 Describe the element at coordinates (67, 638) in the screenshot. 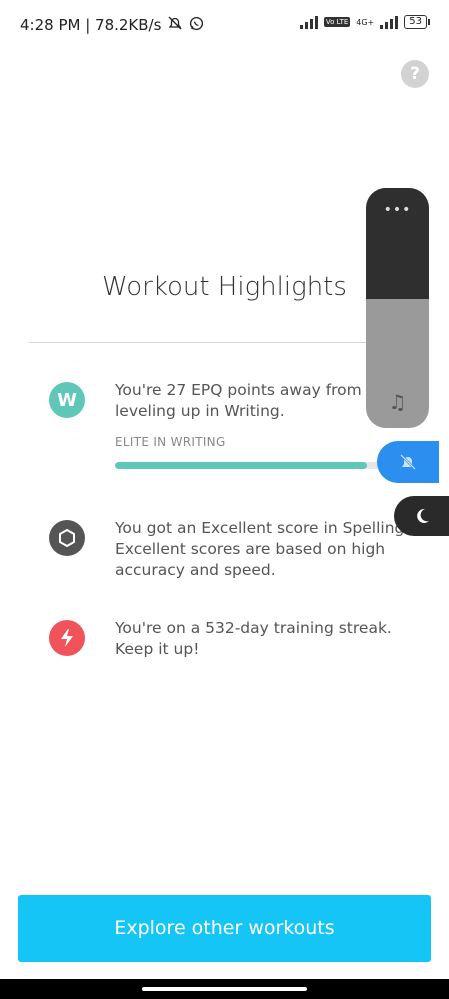

I see `lightning-badge-icon` at that location.